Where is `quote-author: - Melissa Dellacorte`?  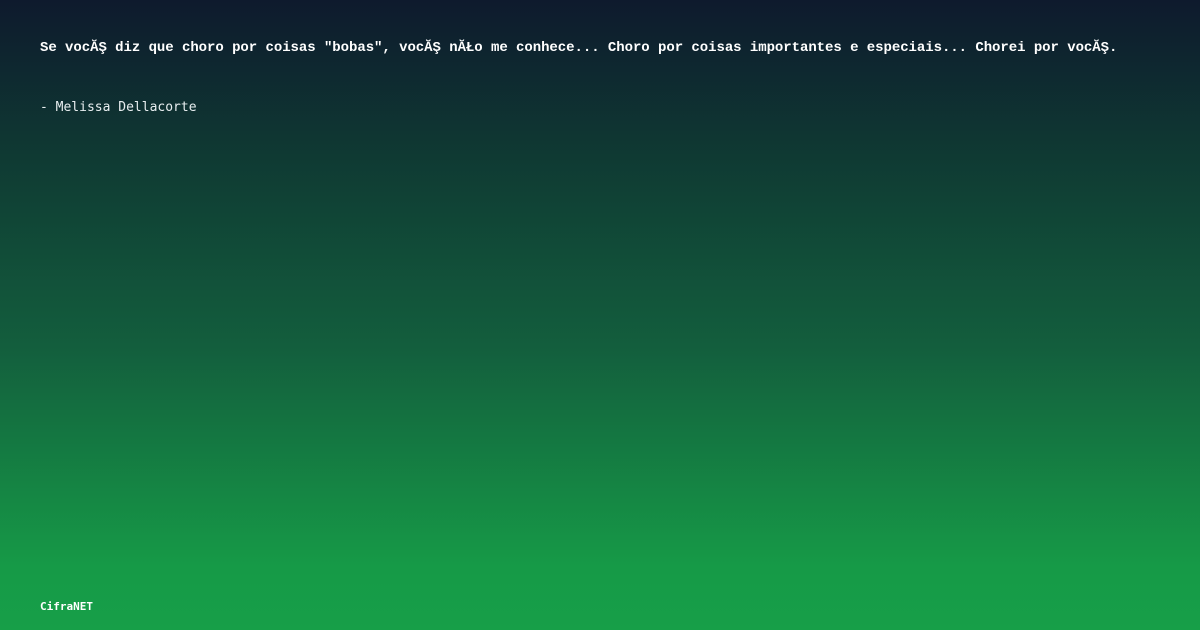
quote-author: - Melissa Dellacorte is located at coordinates (118, 107).